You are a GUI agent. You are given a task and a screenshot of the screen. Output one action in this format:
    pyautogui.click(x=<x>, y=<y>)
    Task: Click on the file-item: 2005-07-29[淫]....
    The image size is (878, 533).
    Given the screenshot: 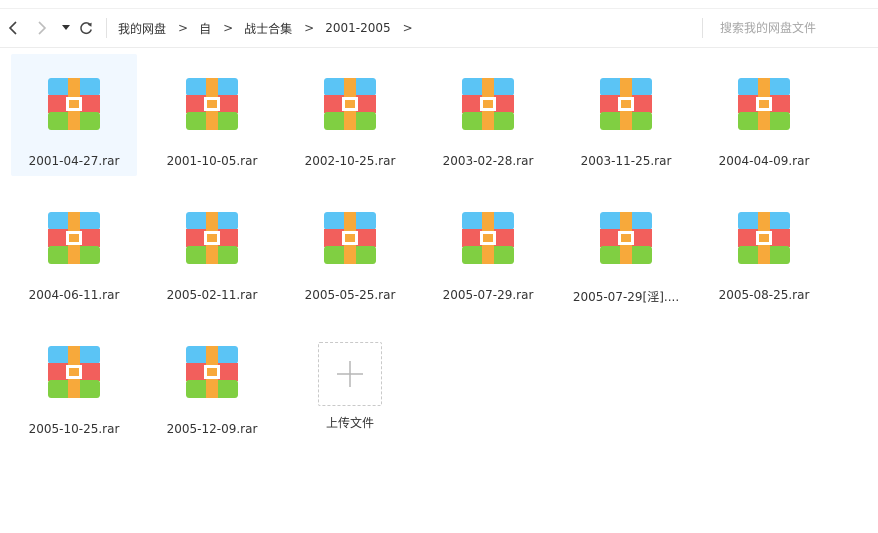 What is the action you would take?
    pyautogui.click(x=626, y=249)
    